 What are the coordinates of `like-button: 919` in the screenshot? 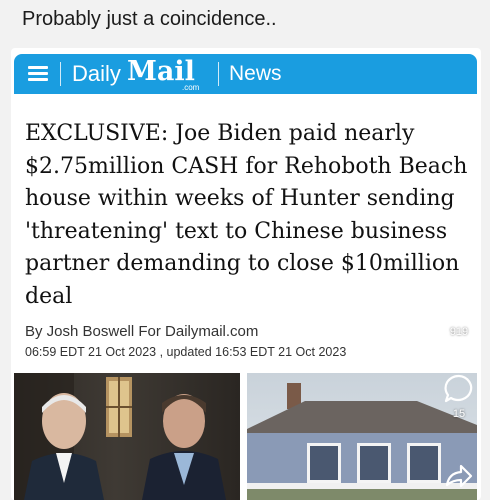 It's located at (459, 314).